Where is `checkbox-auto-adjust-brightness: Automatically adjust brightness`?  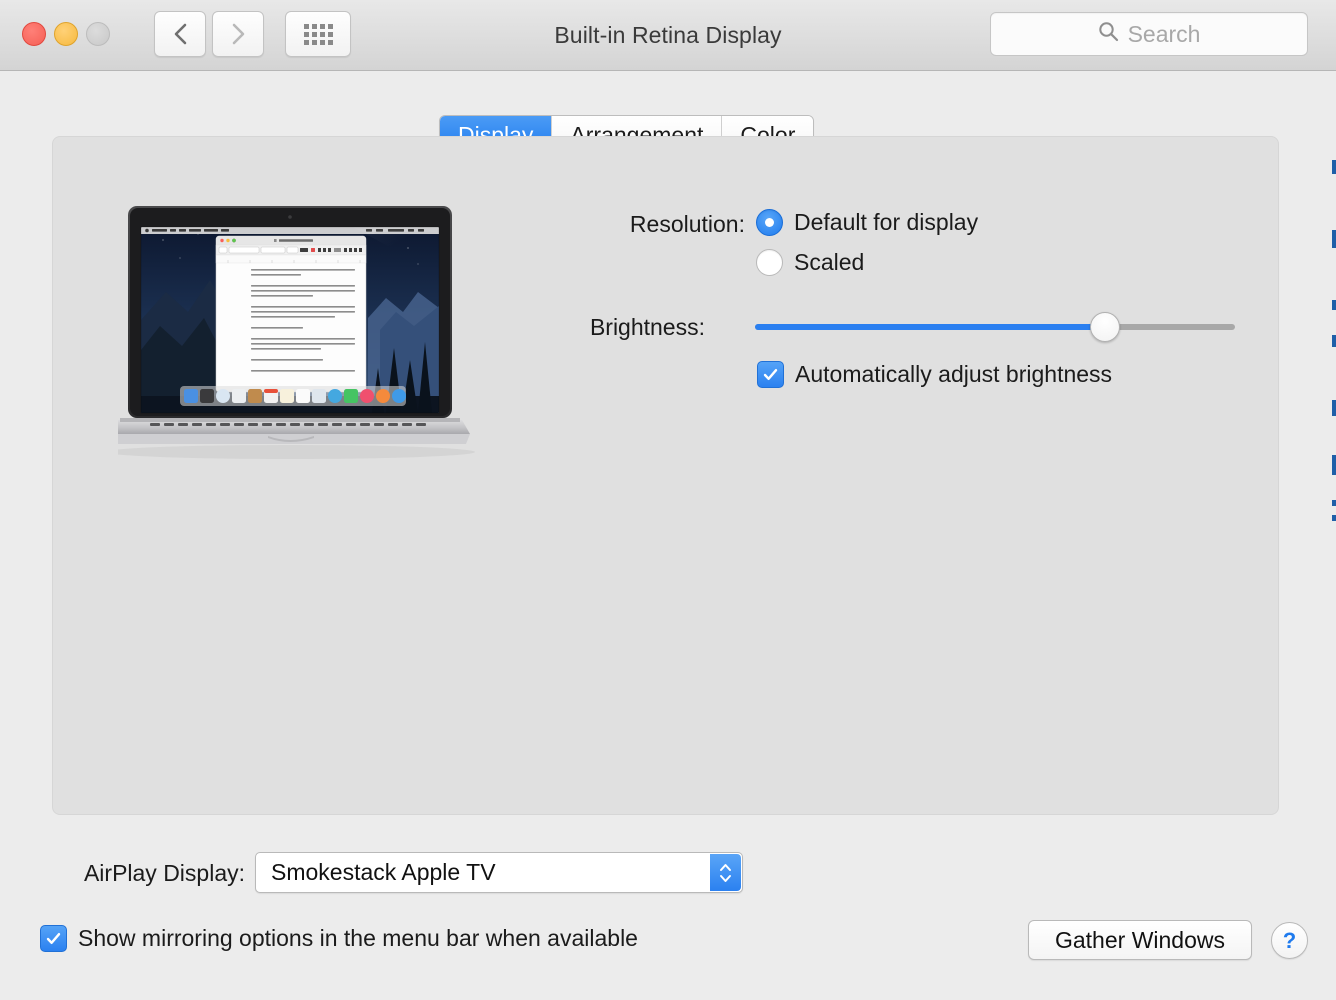
checkbox-auto-adjust-brightness: Automatically adjust brightness is located at coordinates (934, 374).